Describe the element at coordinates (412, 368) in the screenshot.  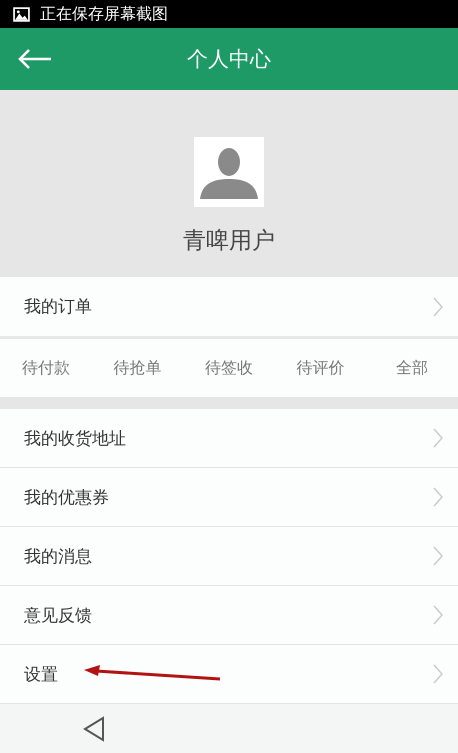
I see `order-status-tab: 全部` at that location.